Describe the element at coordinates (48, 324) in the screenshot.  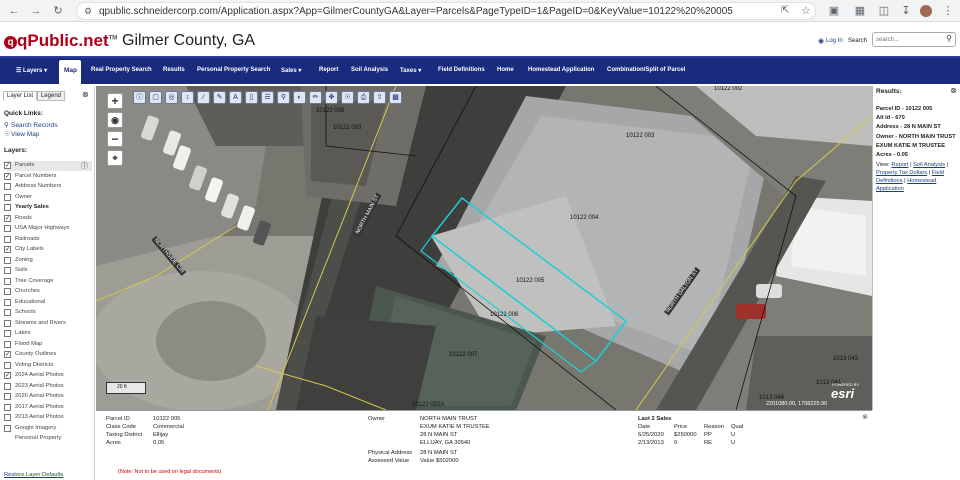
I see `layer-item: Streams and Rivers` at that location.